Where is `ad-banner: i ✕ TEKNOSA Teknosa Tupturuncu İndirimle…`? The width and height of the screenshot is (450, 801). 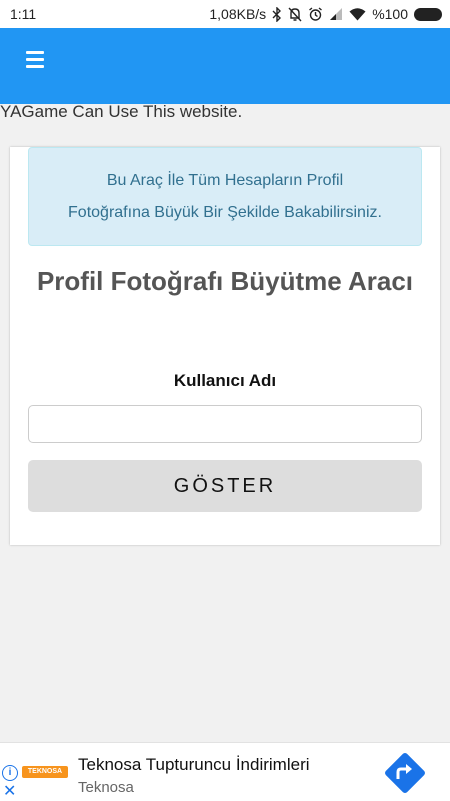
ad-banner: i ✕ TEKNOSA Teknosa Tupturuncu İndirimle… is located at coordinates (225, 771).